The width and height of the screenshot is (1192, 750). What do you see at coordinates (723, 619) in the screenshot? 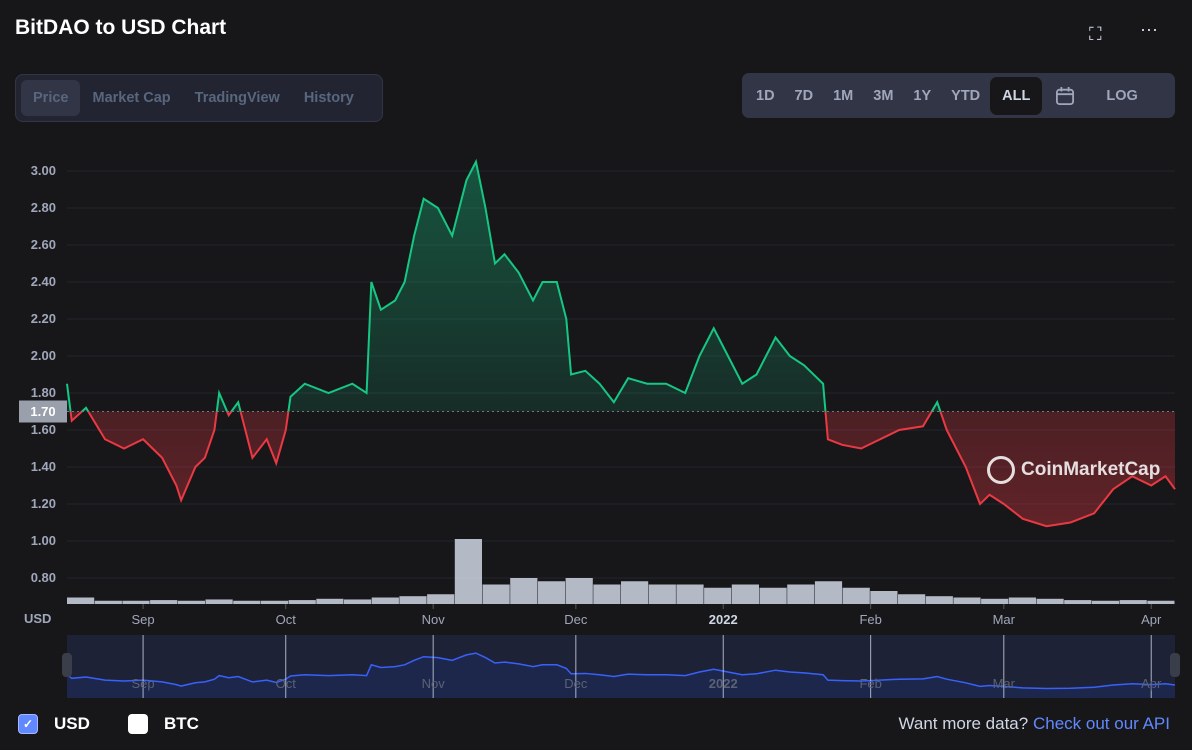
I see `x-tick-label: 2022` at bounding box center [723, 619].